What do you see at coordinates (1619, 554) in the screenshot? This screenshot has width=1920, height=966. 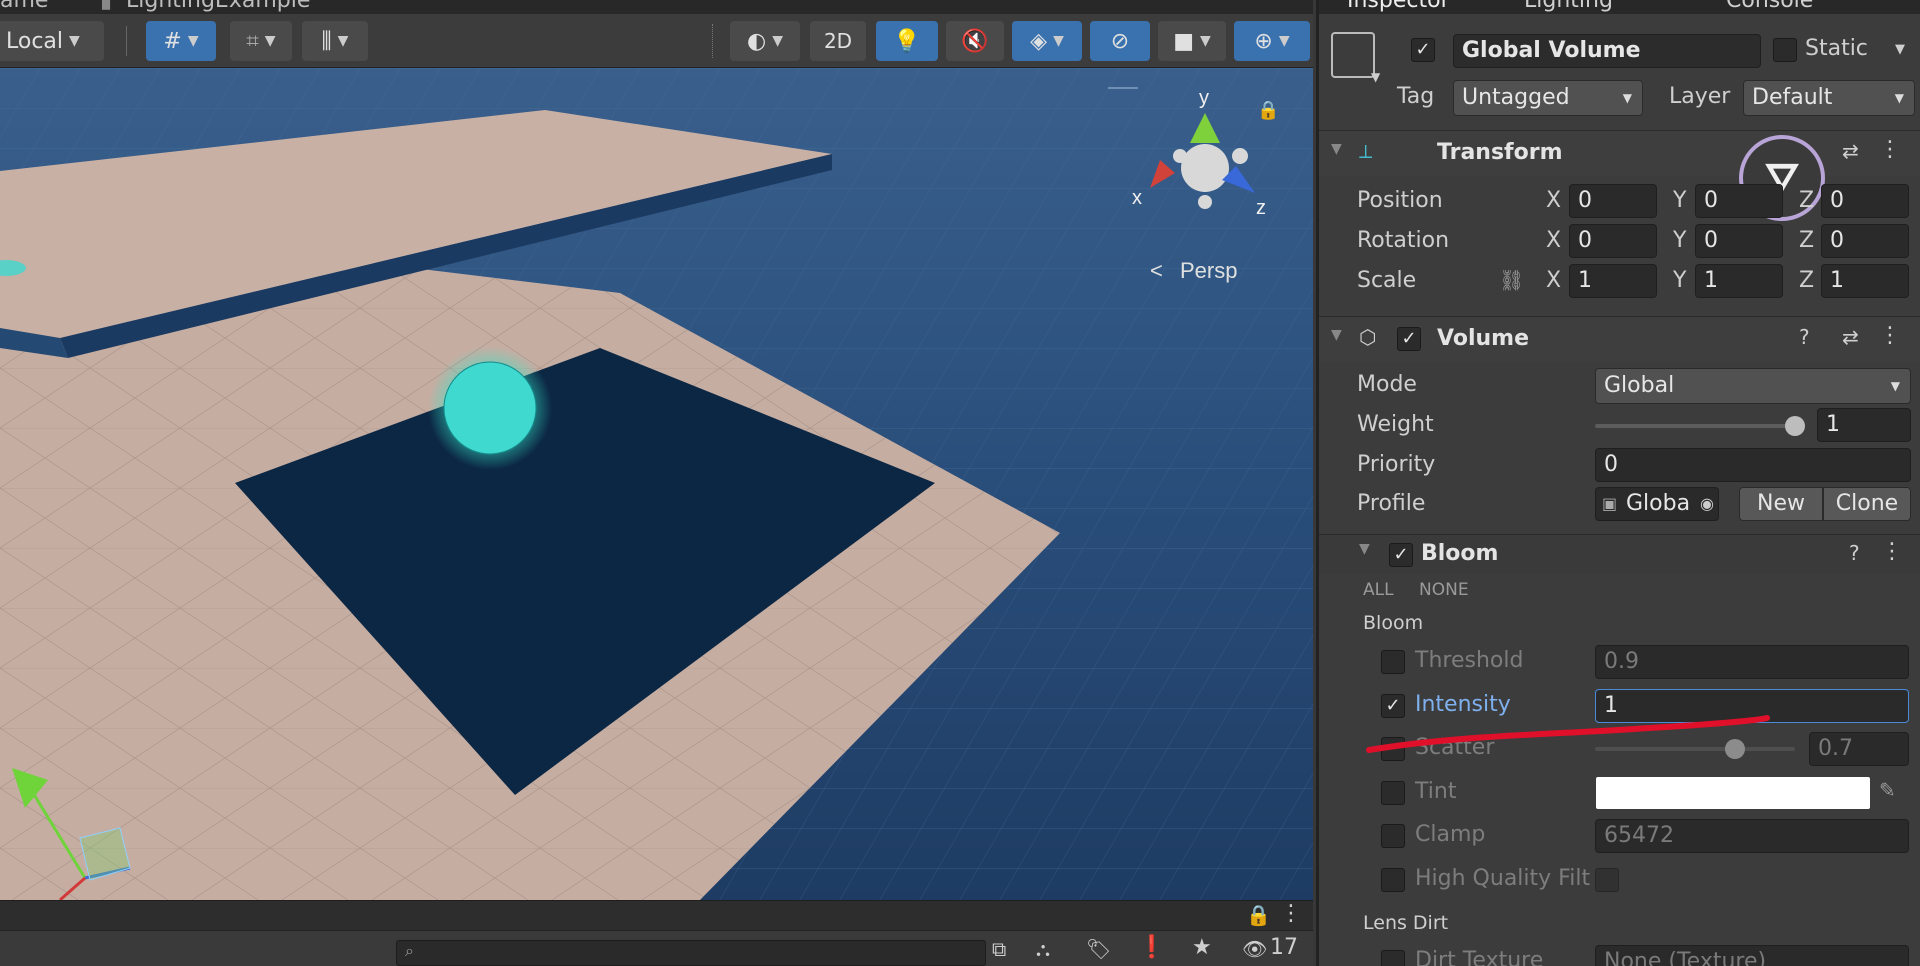 I see `bloom-header: ▼ ✓ Bloom ? ⋮` at bounding box center [1619, 554].